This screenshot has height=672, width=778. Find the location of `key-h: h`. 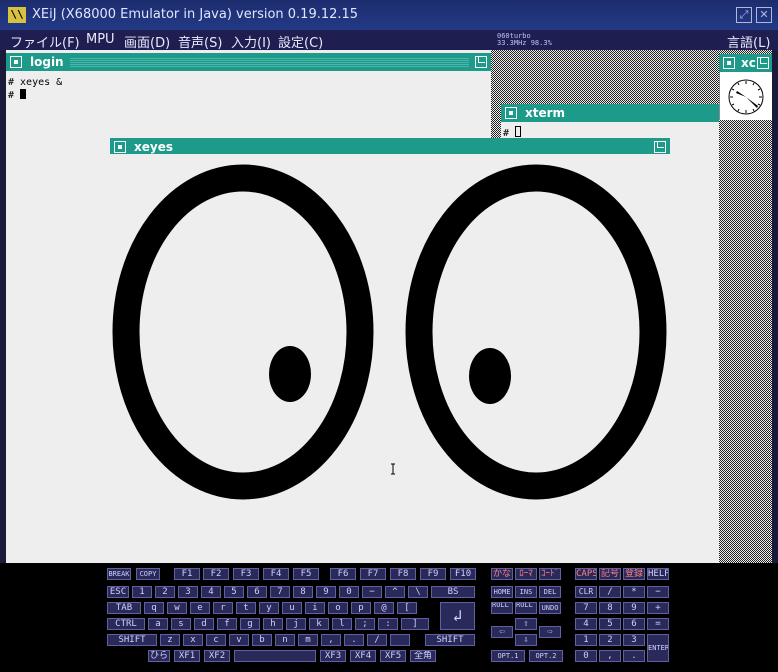

key-h: h is located at coordinates (273, 624).